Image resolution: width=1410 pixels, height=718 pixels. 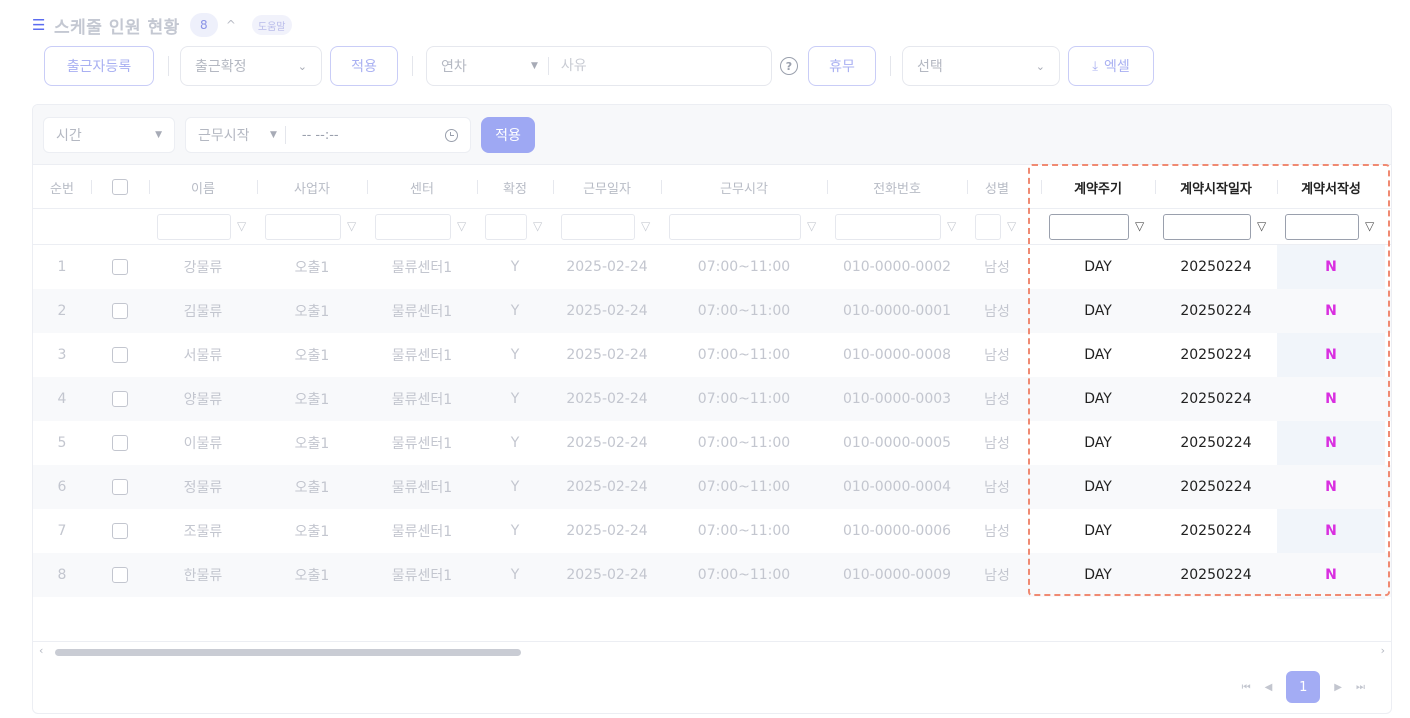 What do you see at coordinates (99, 66) in the screenshot?
I see `register-attendee-button: 출근자등록` at bounding box center [99, 66].